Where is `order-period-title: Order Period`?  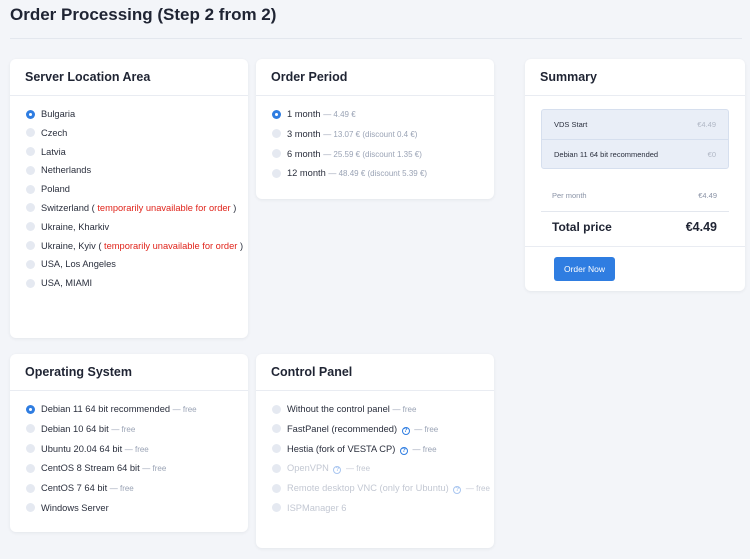
order-period-title: Order Period is located at coordinates (375, 77).